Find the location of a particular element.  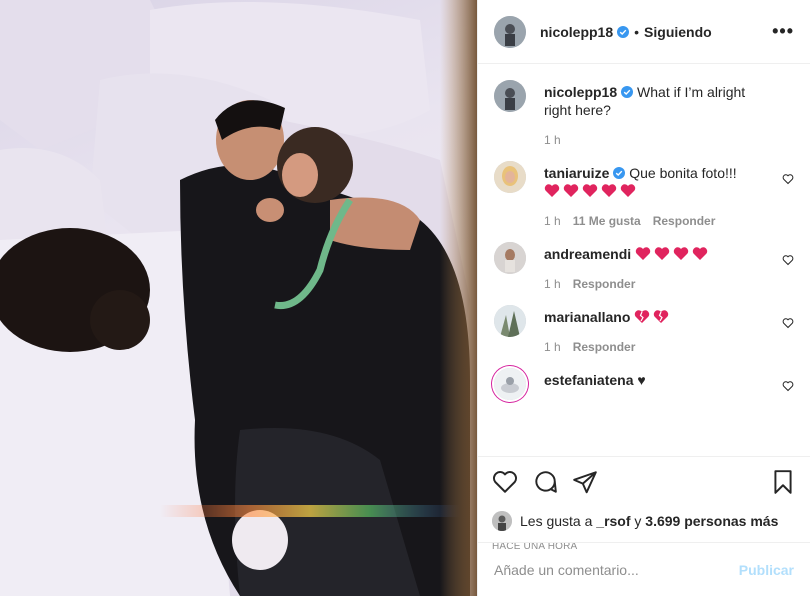

heart-icon is located at coordinates (505, 482).